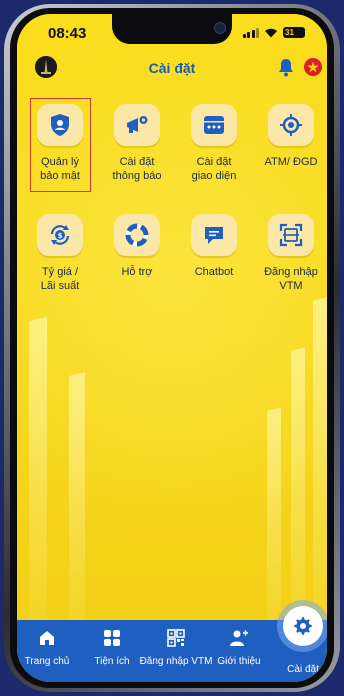  Describe the element at coordinates (214, 143) in the screenshot. I see `grid-item-interface: Cài đặt giao diện` at that location.